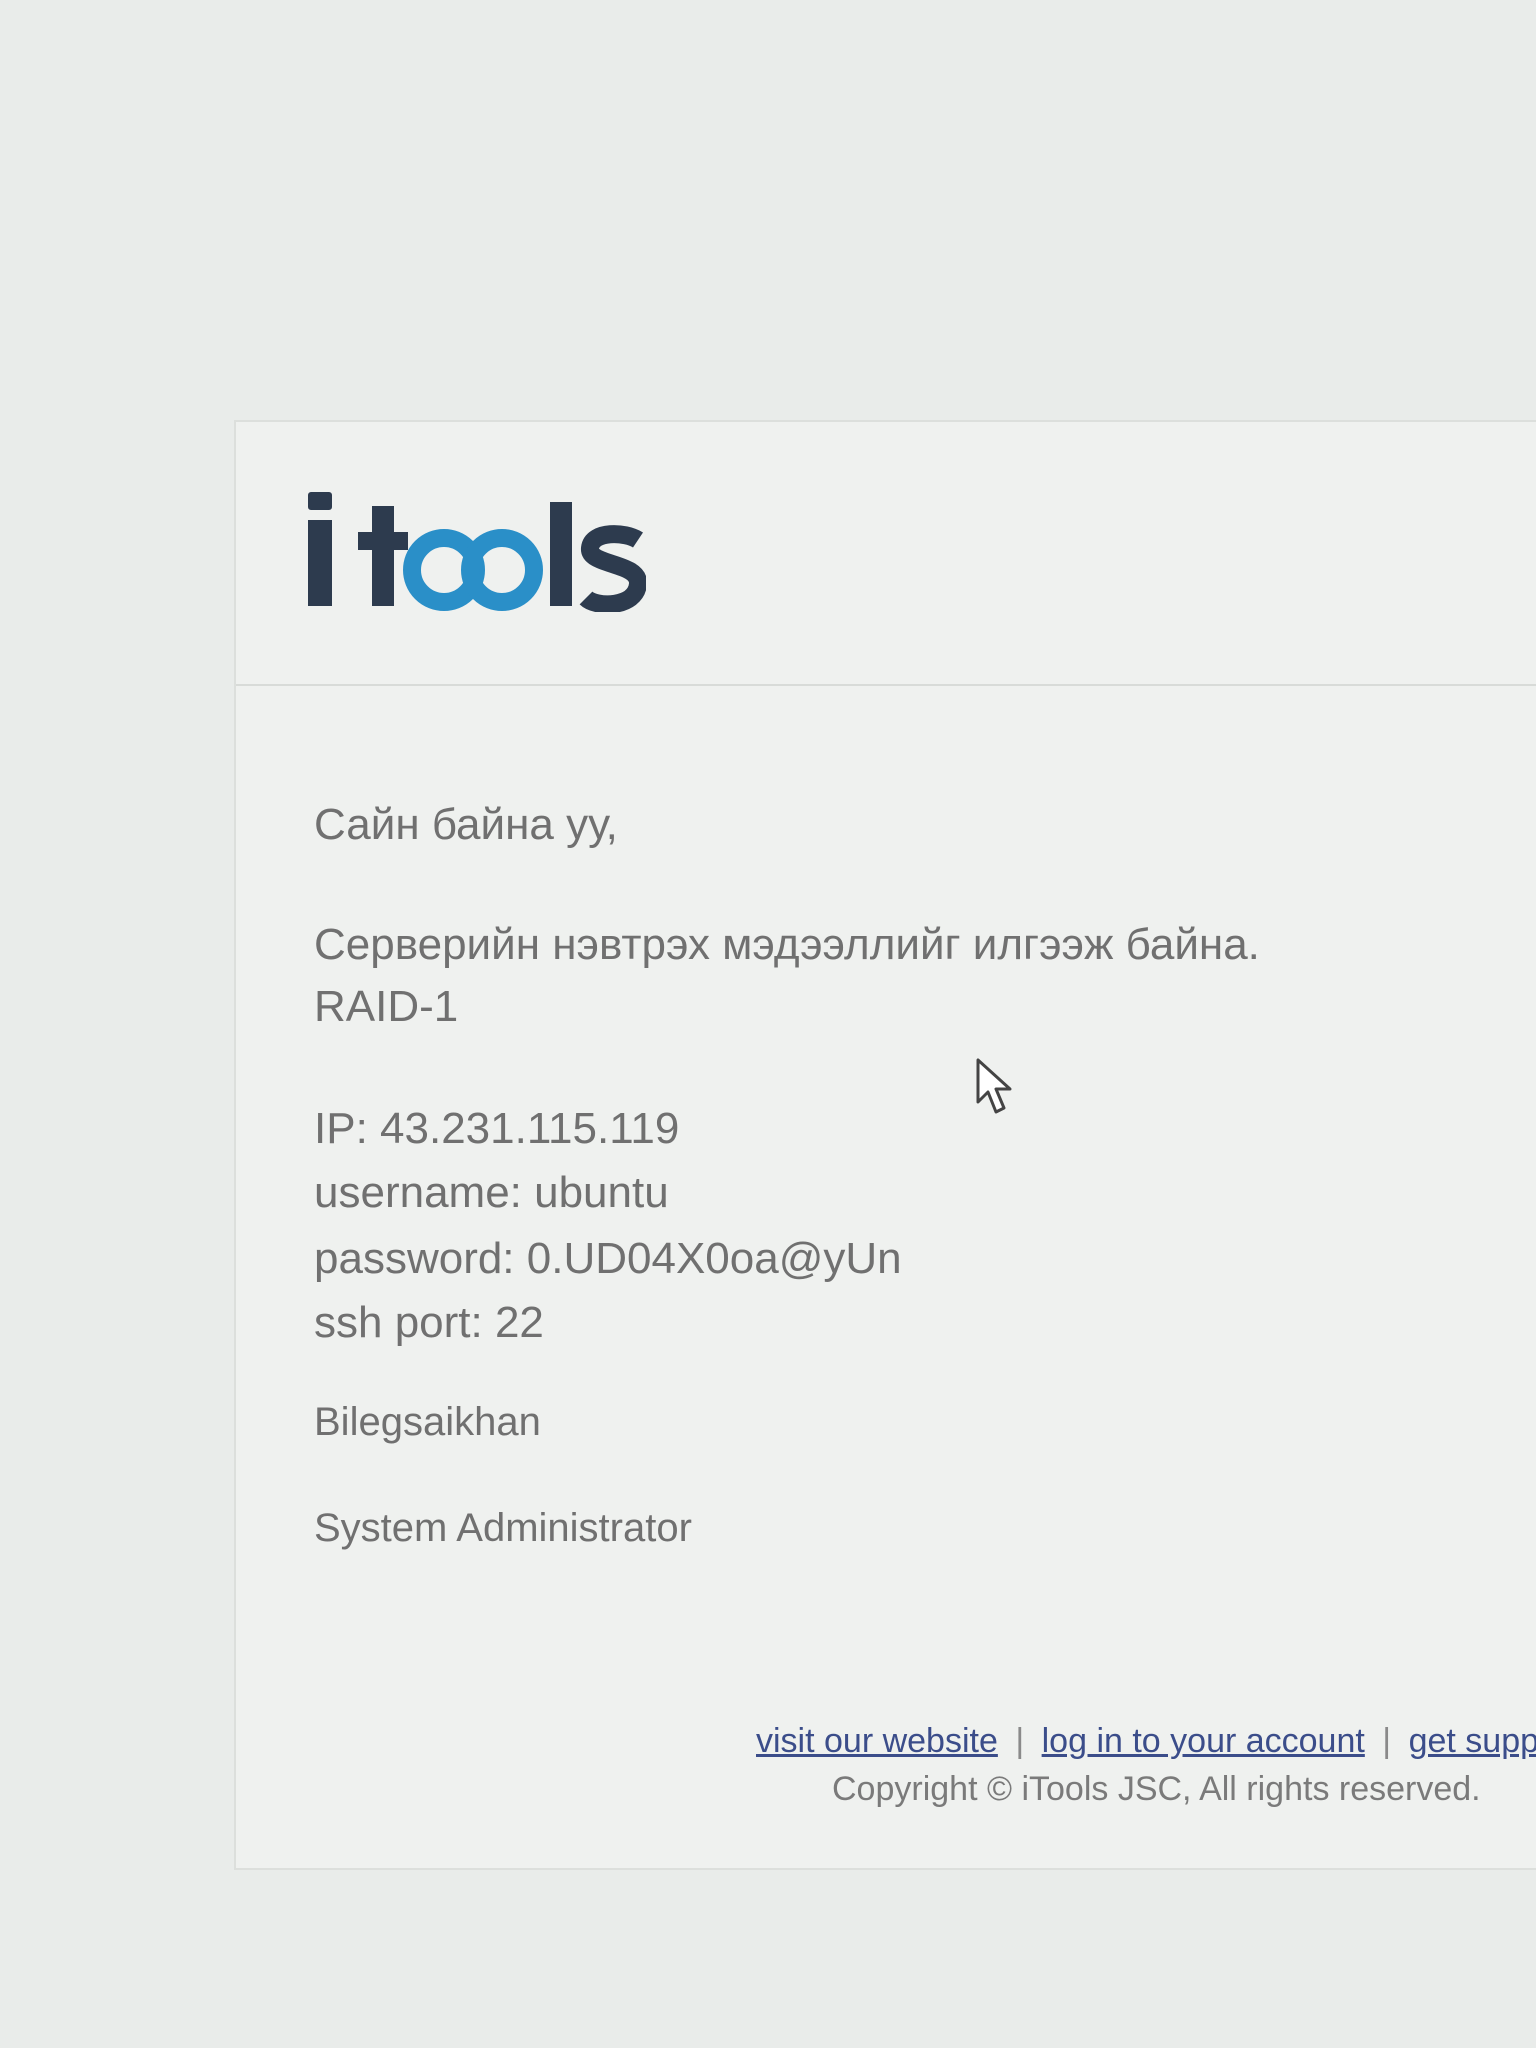 The image size is (1536, 2048). What do you see at coordinates (466, 824) in the screenshot?
I see `greeting-text: Сайн байна уу,` at bounding box center [466, 824].